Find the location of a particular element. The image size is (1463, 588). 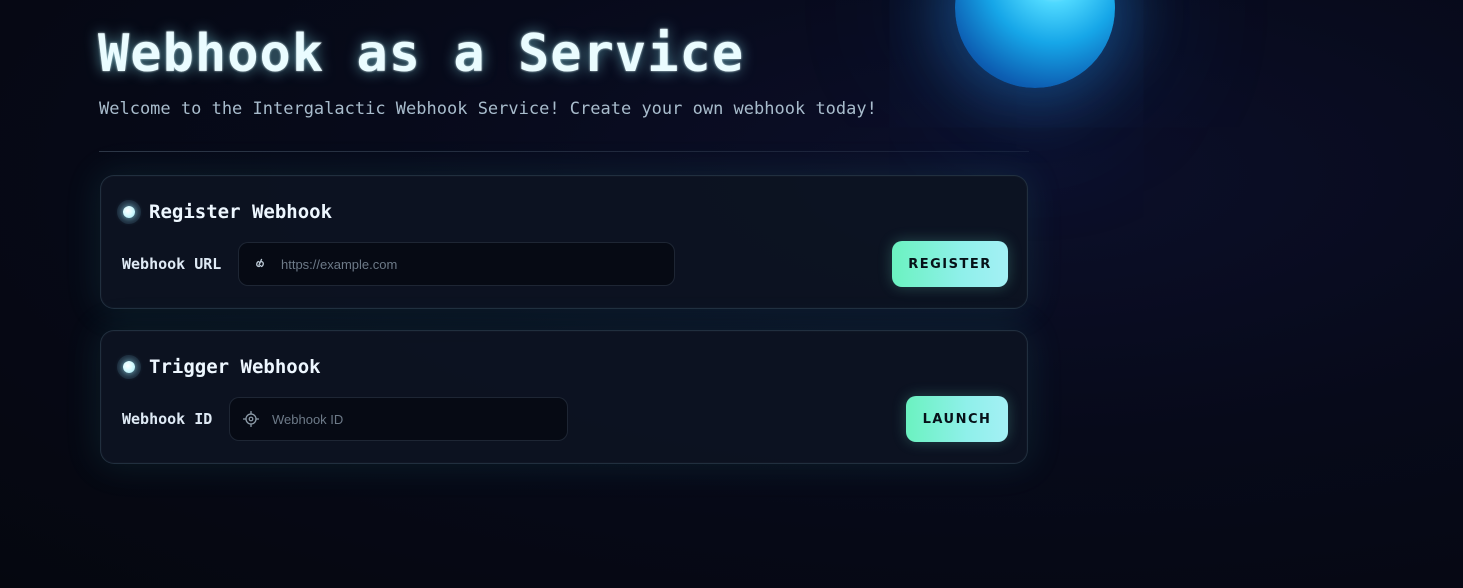

trigger-webhook-card: Trigger Webhook Webhook ID LAUNCH is located at coordinates (564, 397).